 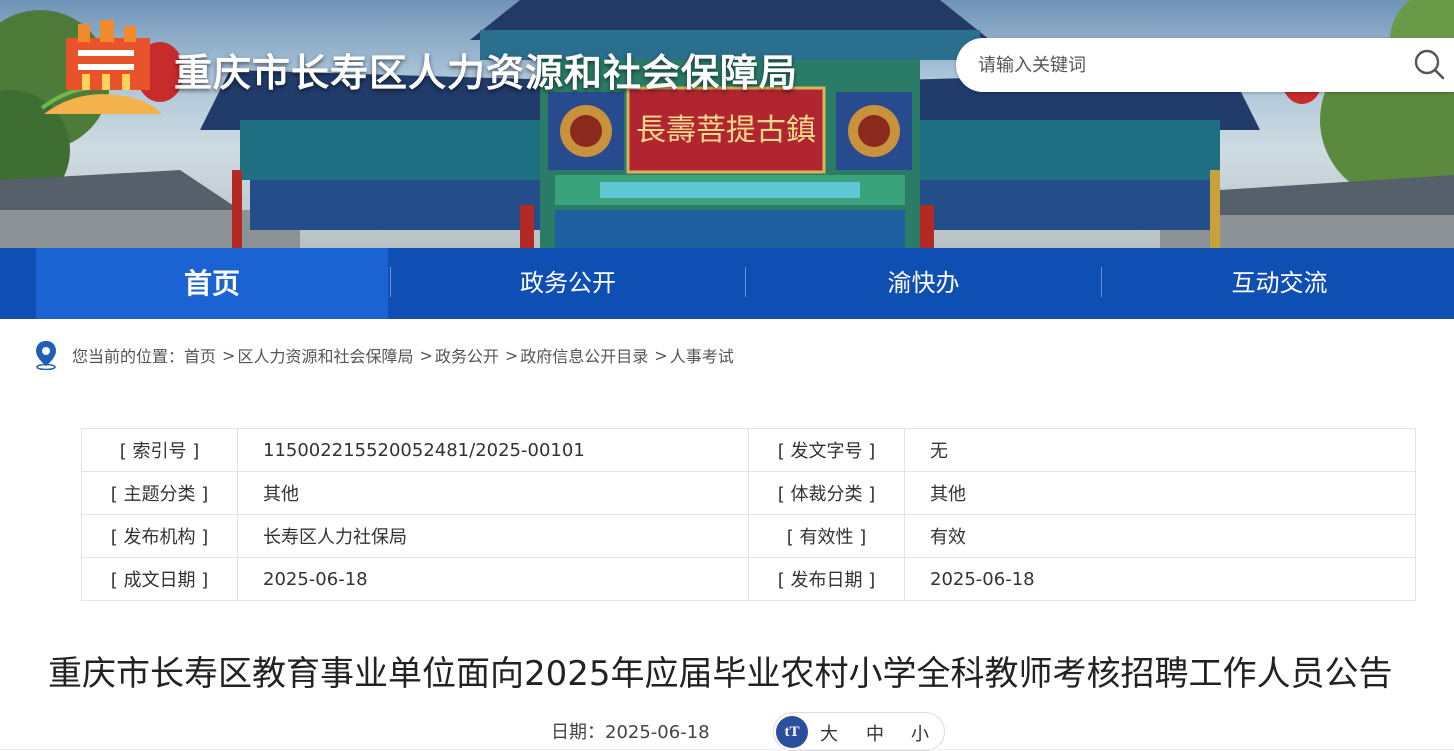 I want to click on font-size-large-button: 大, so click(x=829, y=733).